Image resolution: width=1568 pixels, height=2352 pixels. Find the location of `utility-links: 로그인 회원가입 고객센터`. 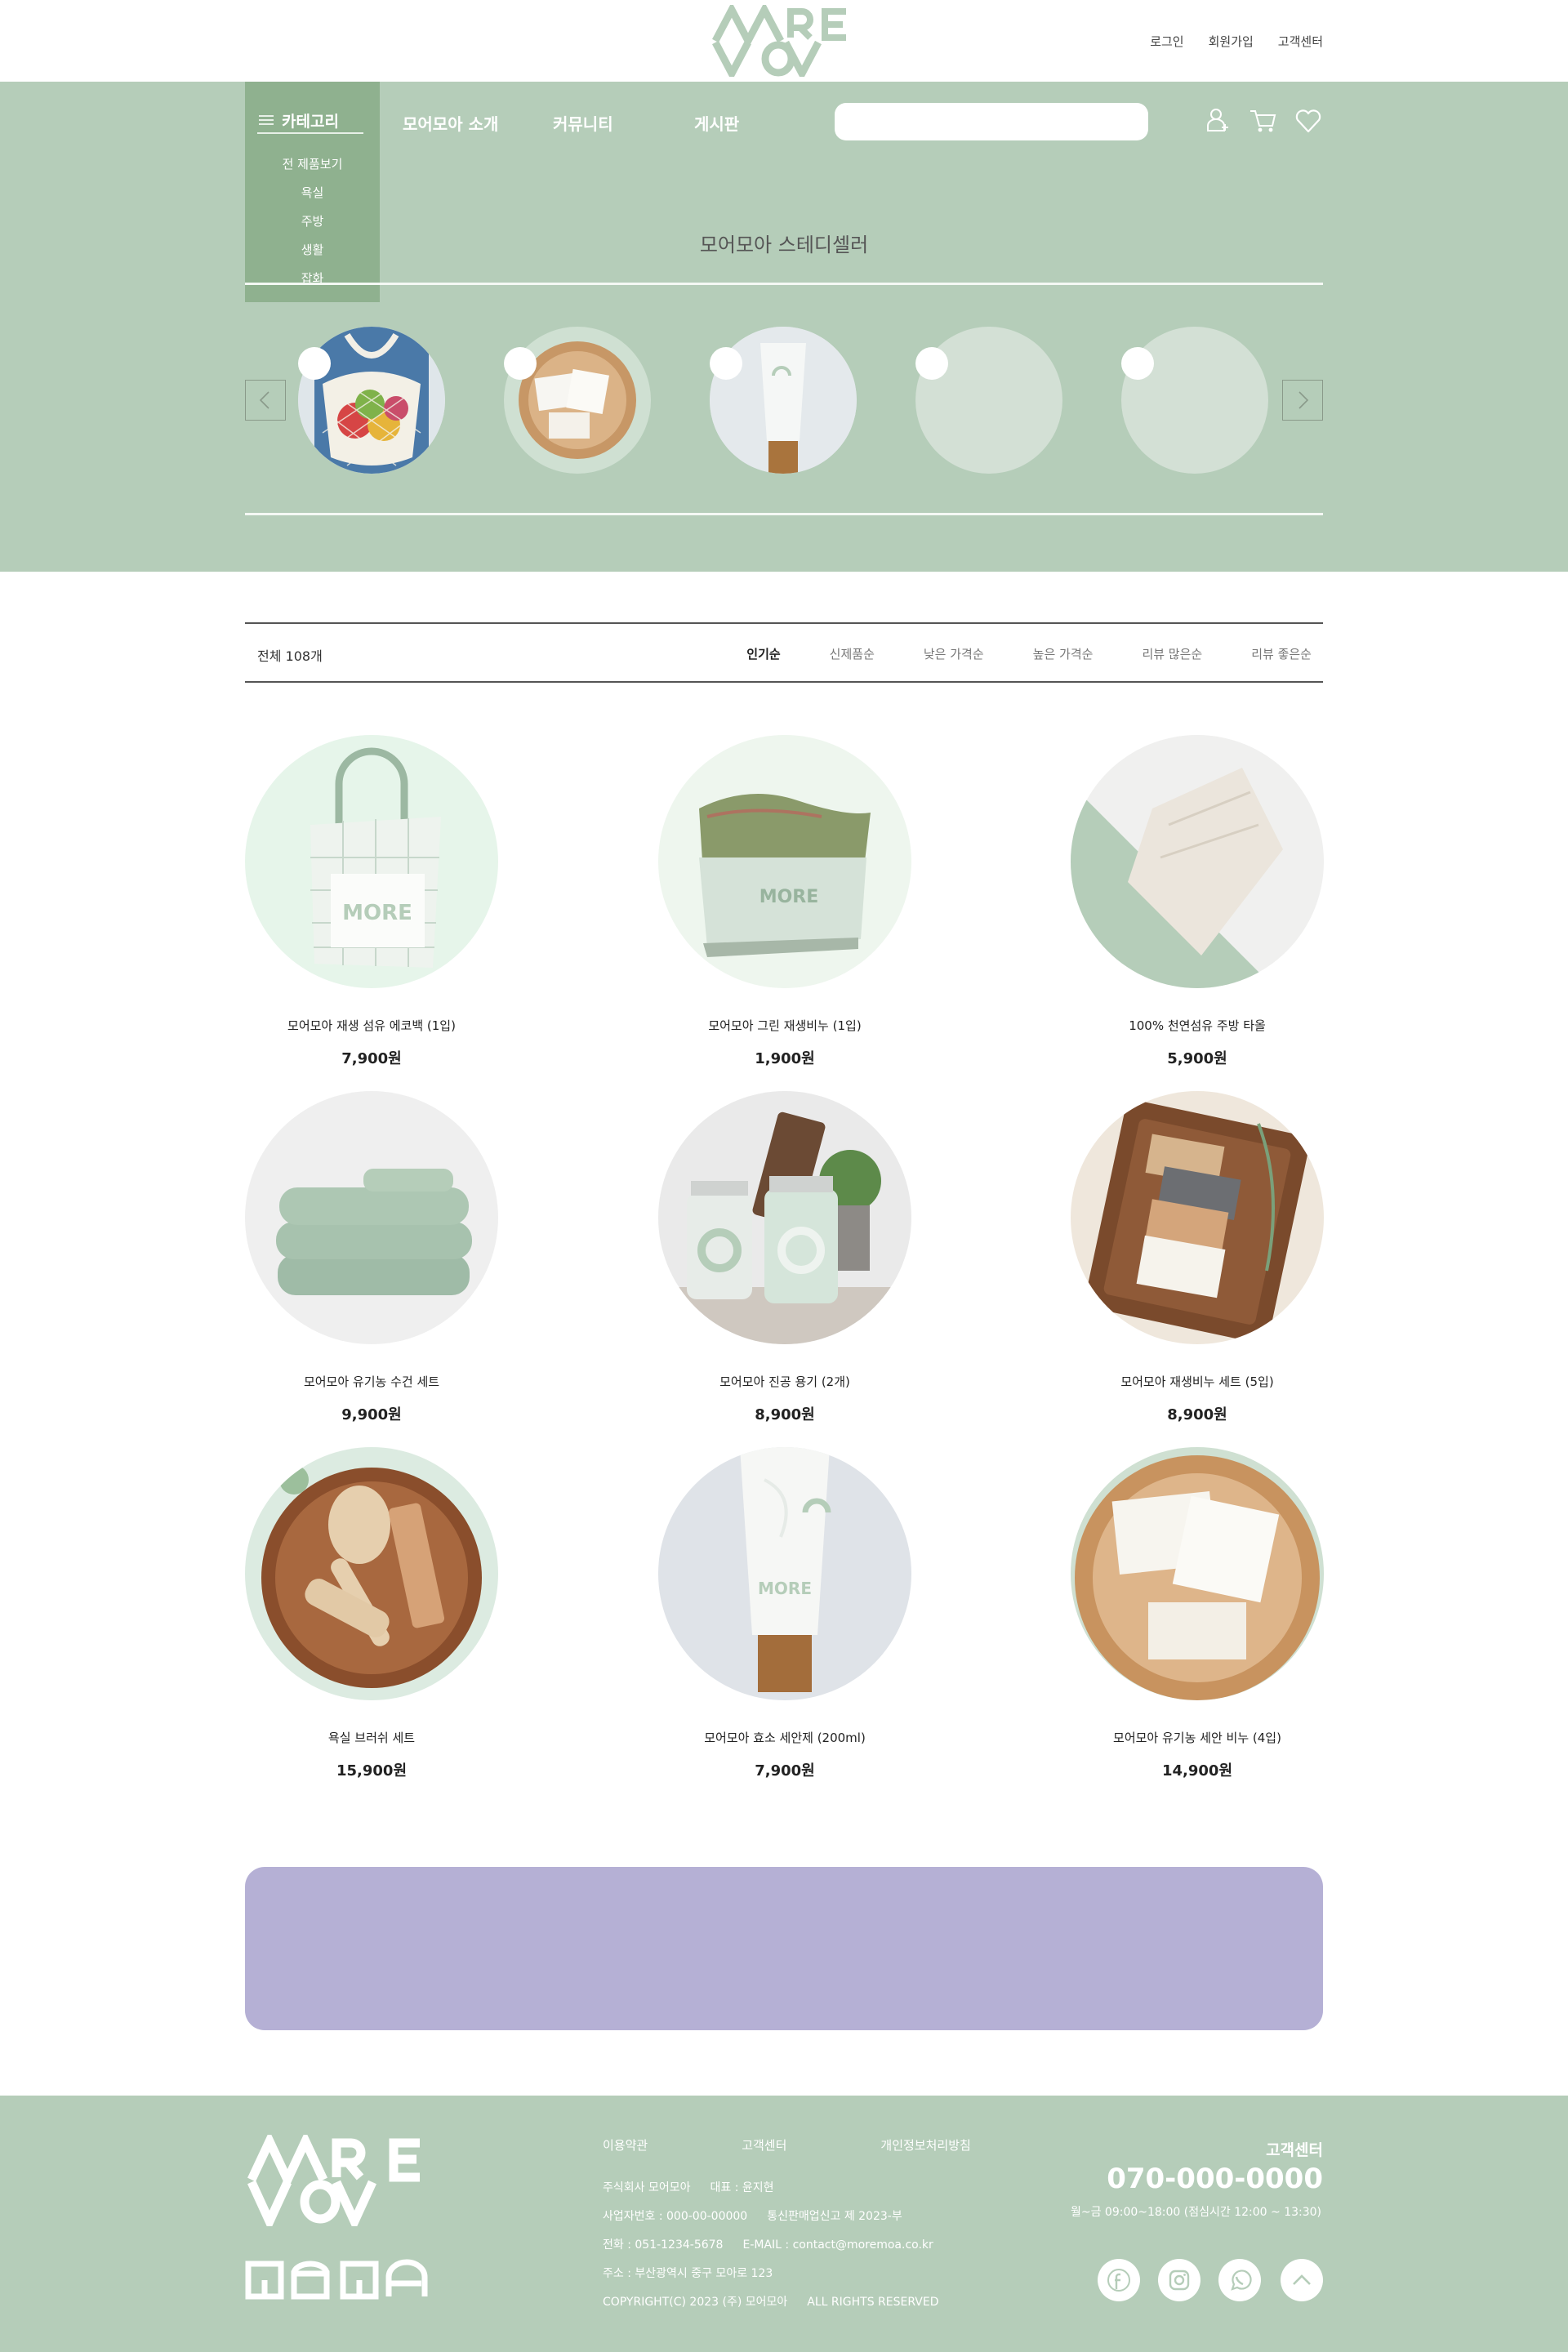

utility-links: 로그인 회원가입 고객센터 is located at coordinates (1236, 41).